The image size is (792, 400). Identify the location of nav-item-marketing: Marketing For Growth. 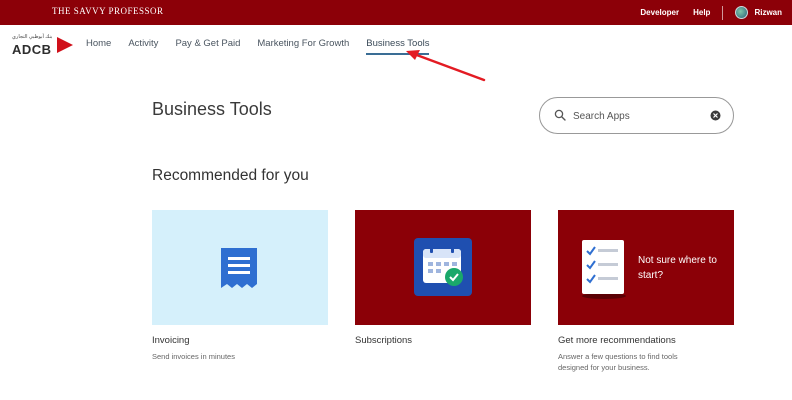
(303, 46).